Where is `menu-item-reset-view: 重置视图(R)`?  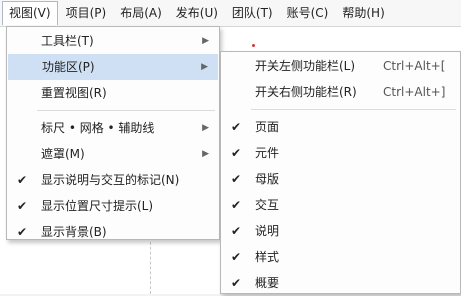
menu-item-reset-view: 重置视图(R) is located at coordinates (113, 93).